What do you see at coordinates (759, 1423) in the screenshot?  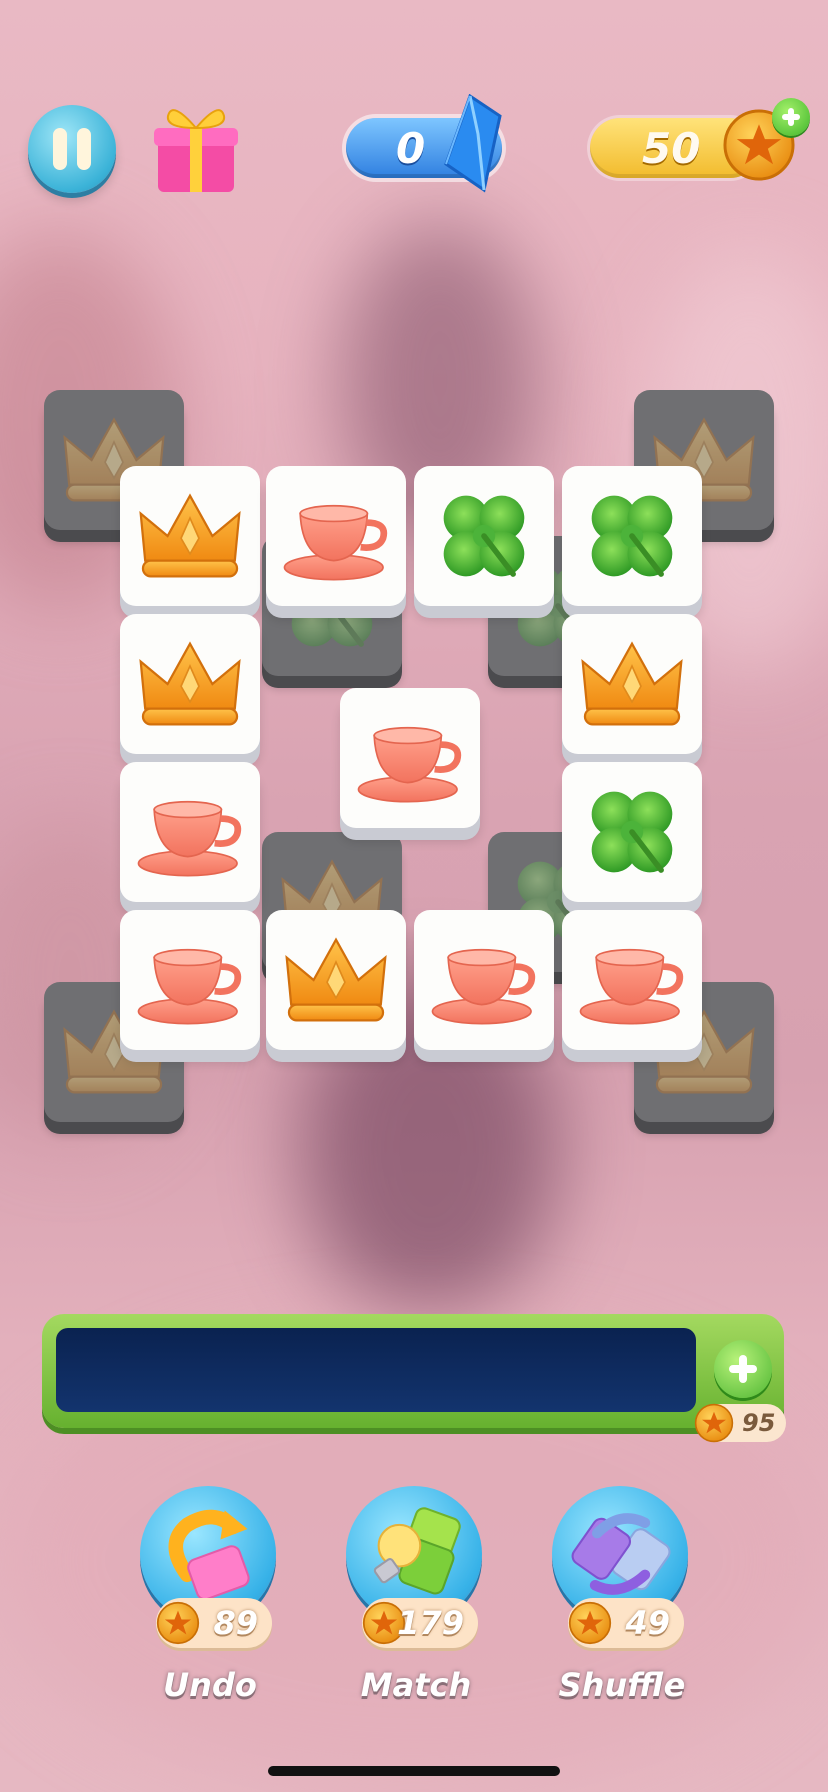 I see `extend-tray-cost-value: 95` at bounding box center [759, 1423].